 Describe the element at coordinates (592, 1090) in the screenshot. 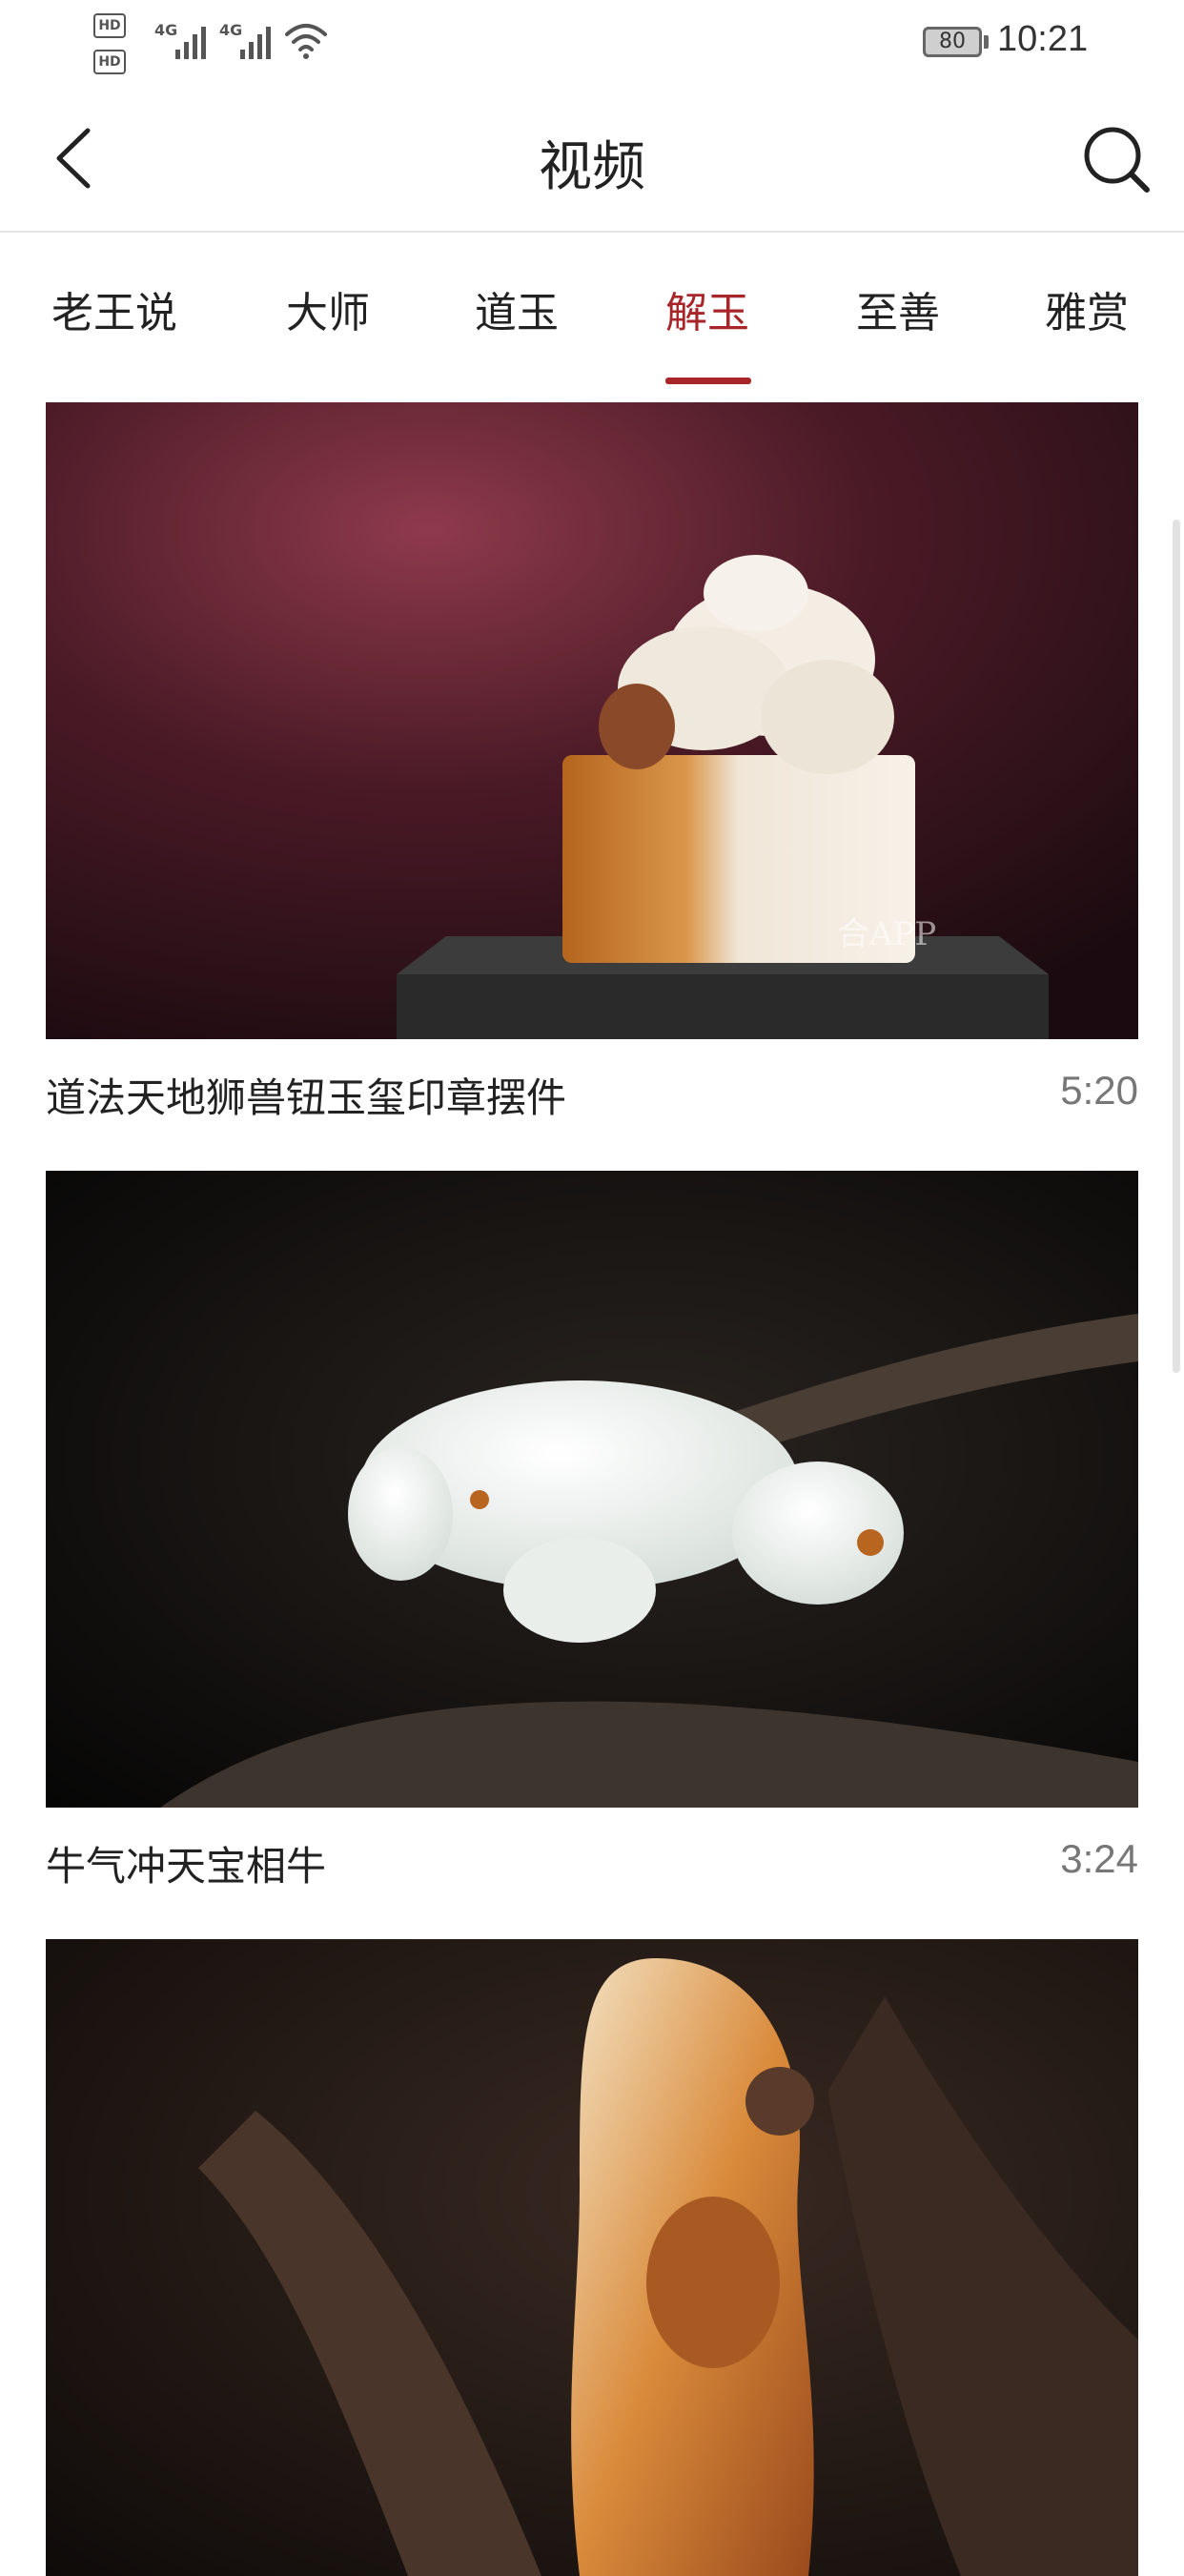

I see `video-meta: 道法天地狮兽钮玉玺印章摆件 5:20` at that location.